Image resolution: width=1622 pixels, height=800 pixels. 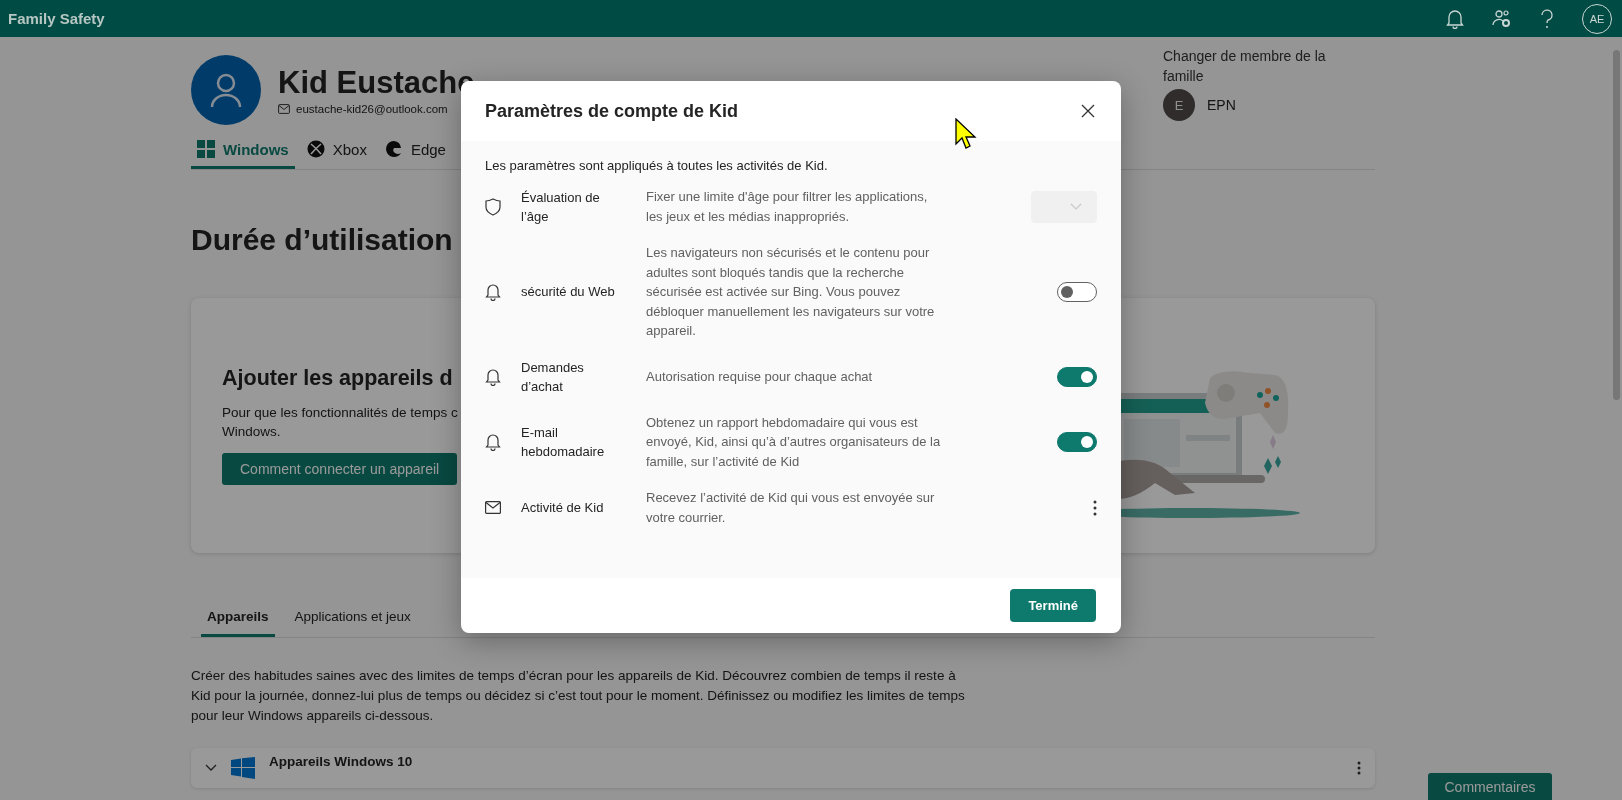 What do you see at coordinates (561, 207) in the screenshot?
I see `setting-label: Évaluation de l’âge` at bounding box center [561, 207].